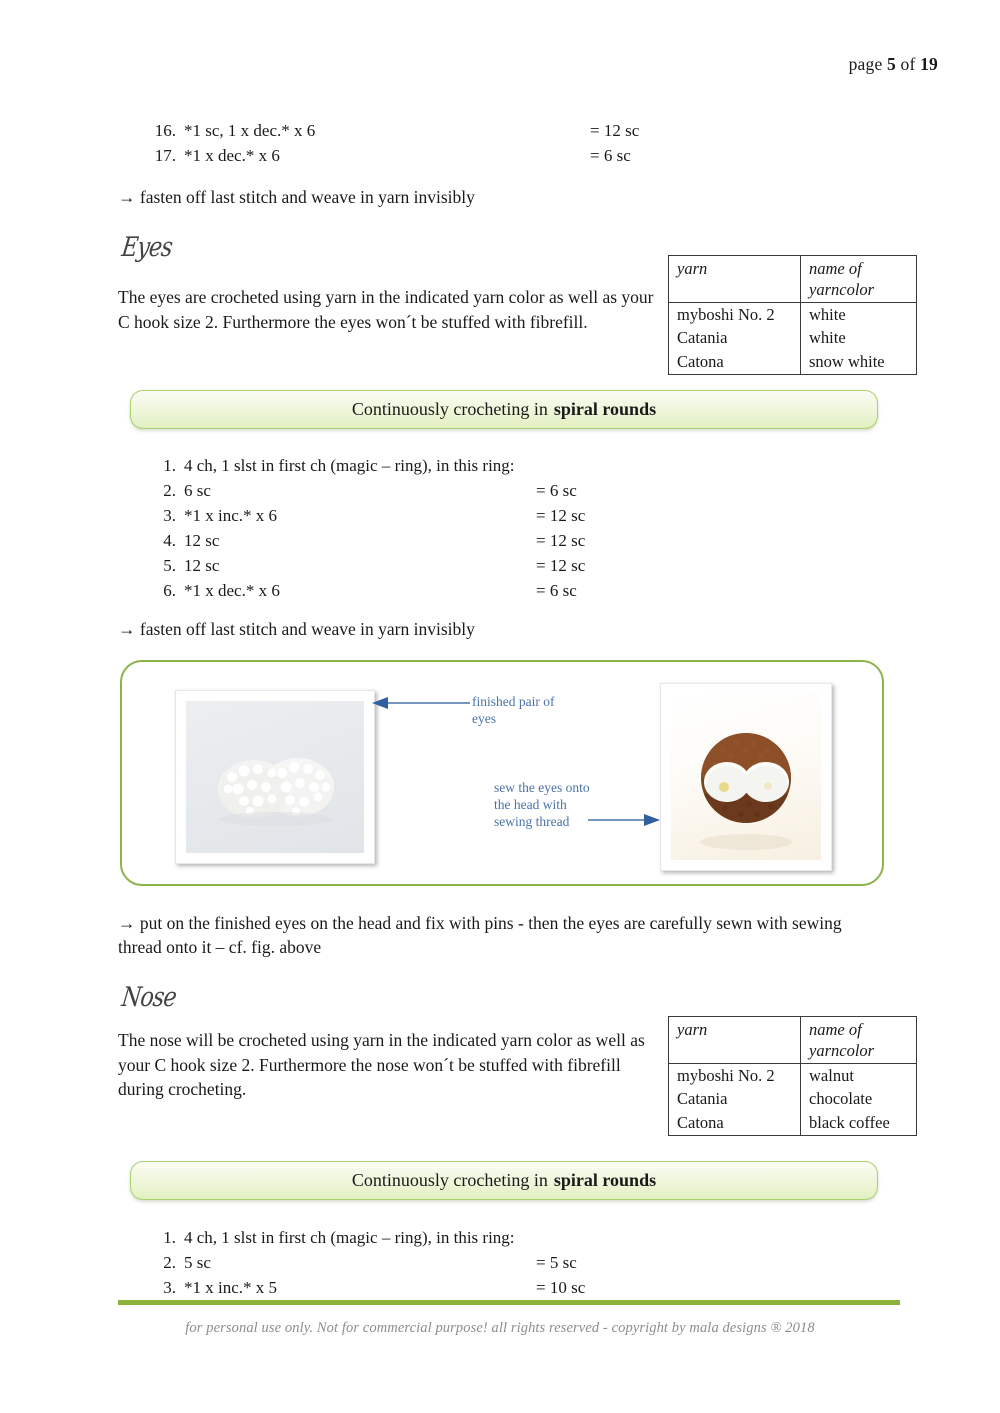 The width and height of the screenshot is (1000, 1413). I want to click on row-text: *1 sc, 1 x dec.* x 6, so click(250, 130).